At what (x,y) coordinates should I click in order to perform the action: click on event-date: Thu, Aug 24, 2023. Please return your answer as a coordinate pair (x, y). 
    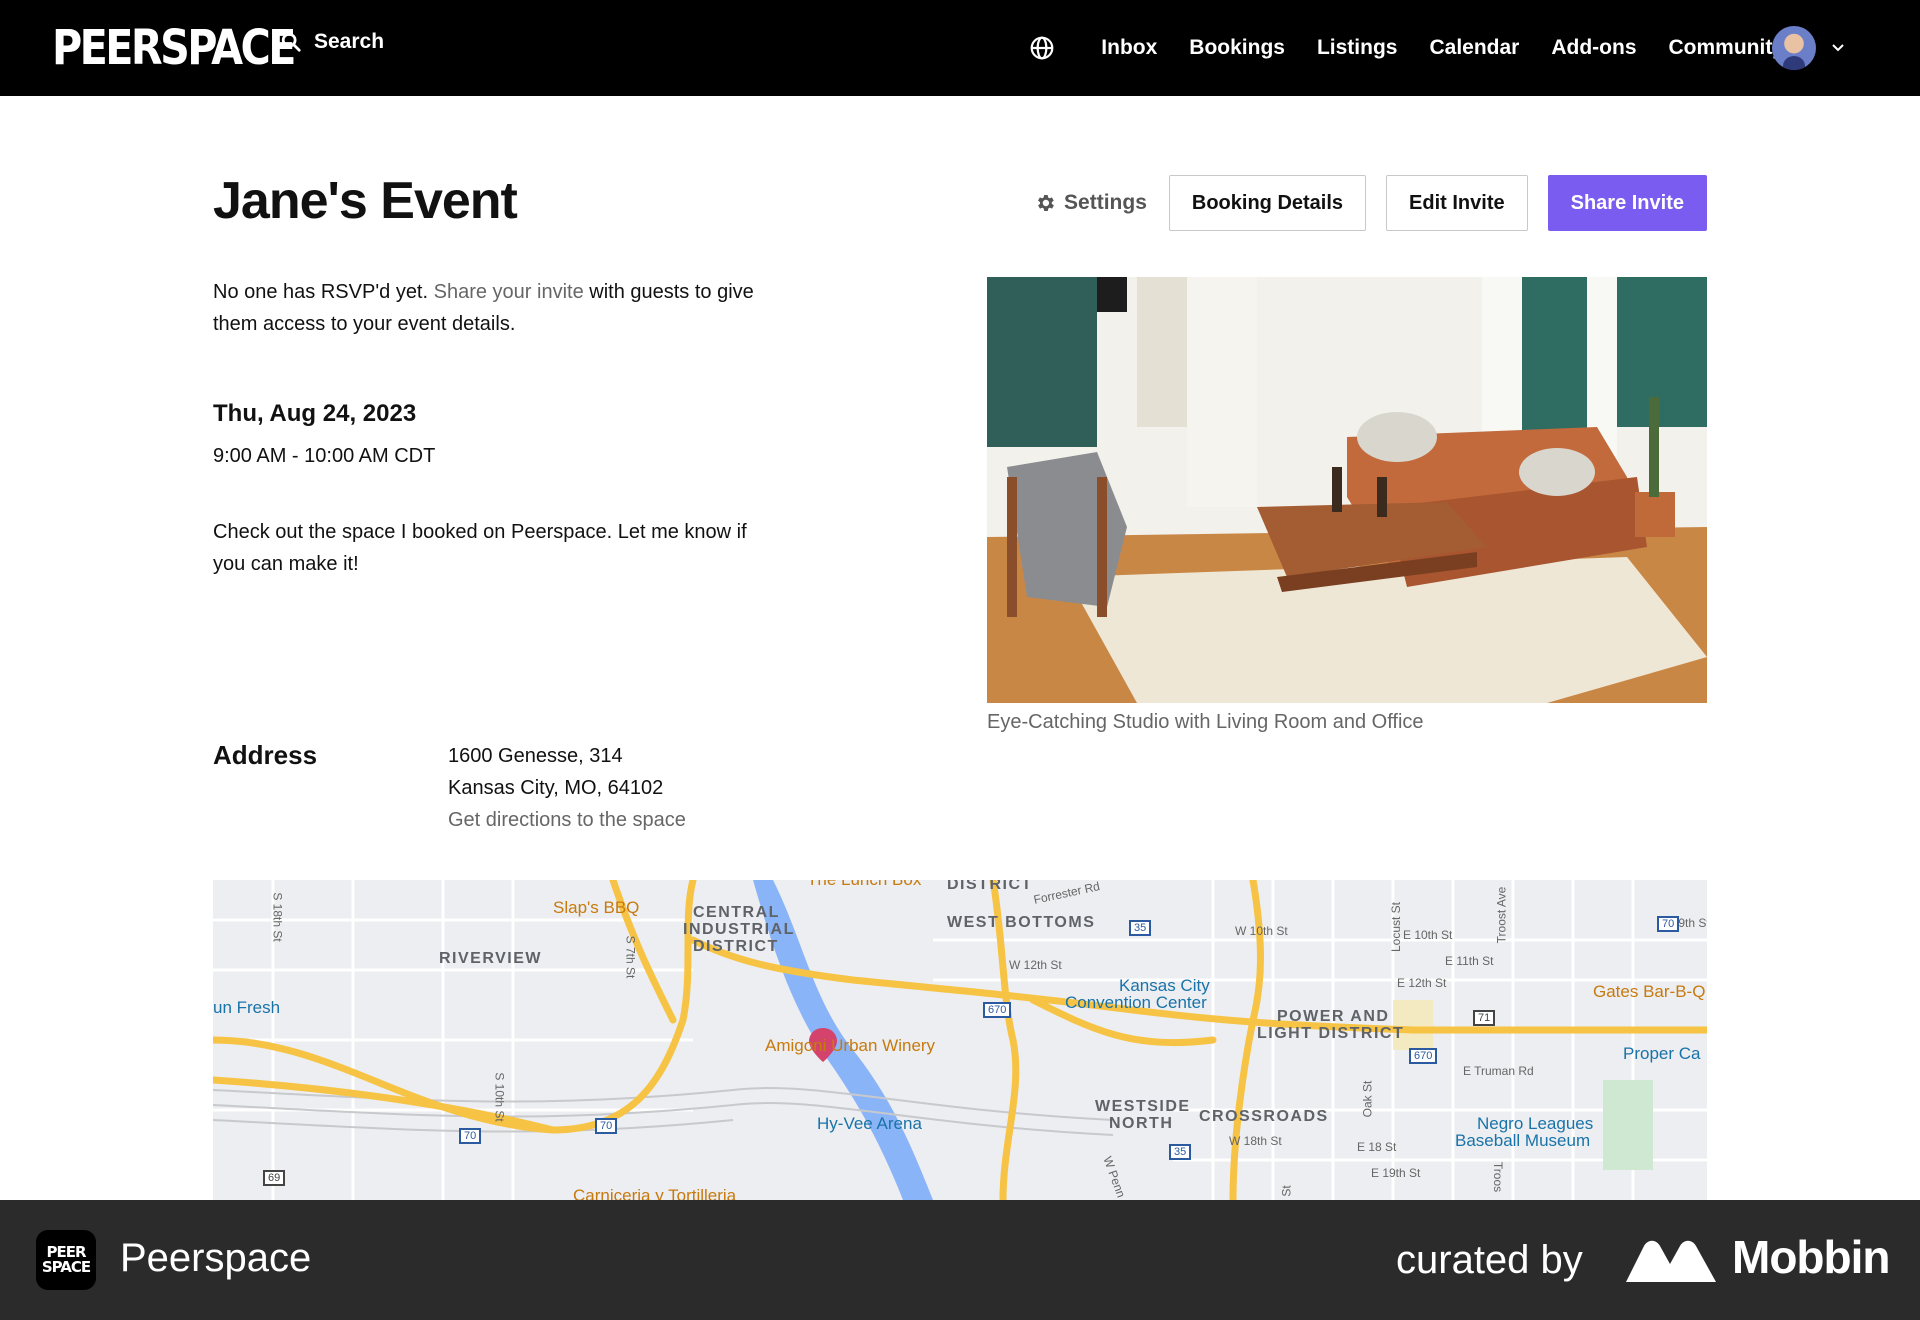
    Looking at the image, I should click on (315, 413).